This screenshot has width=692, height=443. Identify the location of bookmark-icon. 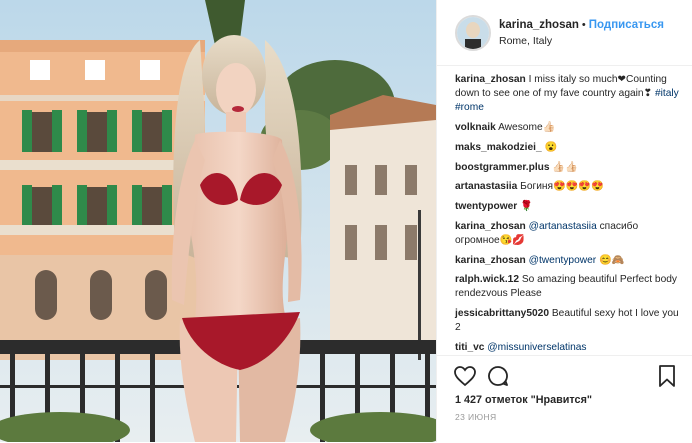
(667, 376).